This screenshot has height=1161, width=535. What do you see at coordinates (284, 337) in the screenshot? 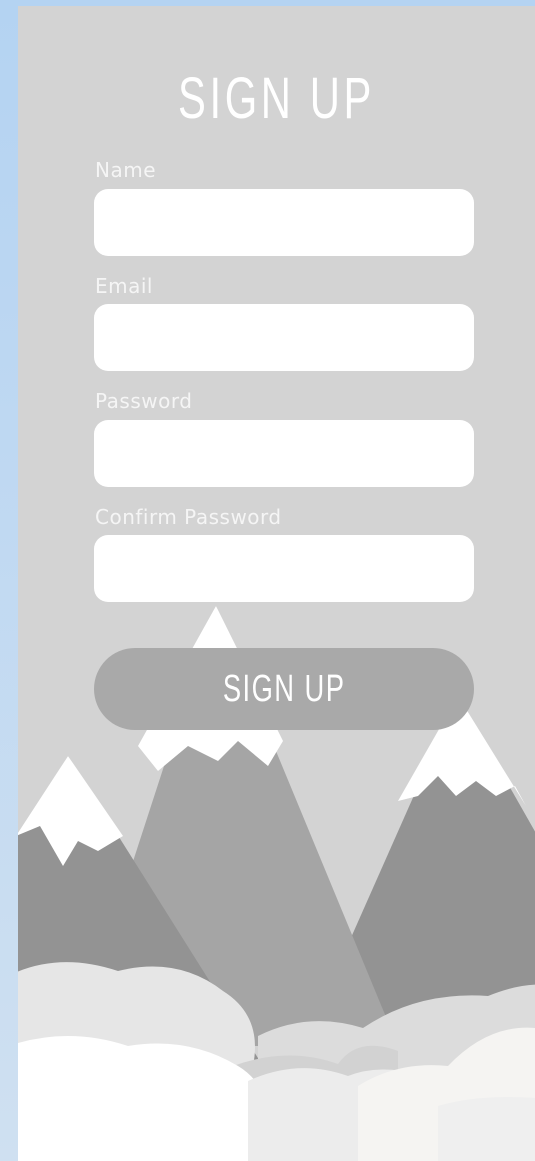
I see `email-input` at bounding box center [284, 337].